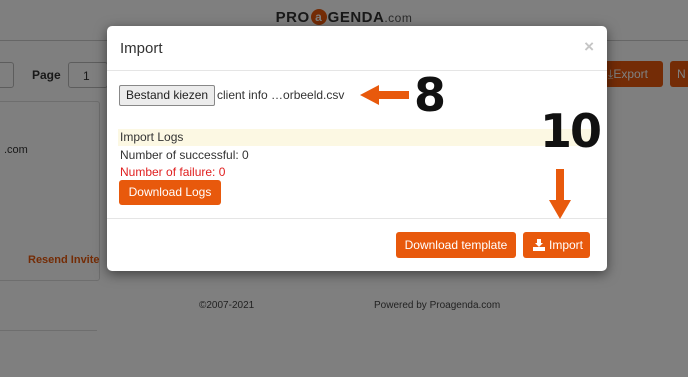 This screenshot has width=688, height=377. Describe the element at coordinates (589, 47) in the screenshot. I see `close-icon: ×` at that location.